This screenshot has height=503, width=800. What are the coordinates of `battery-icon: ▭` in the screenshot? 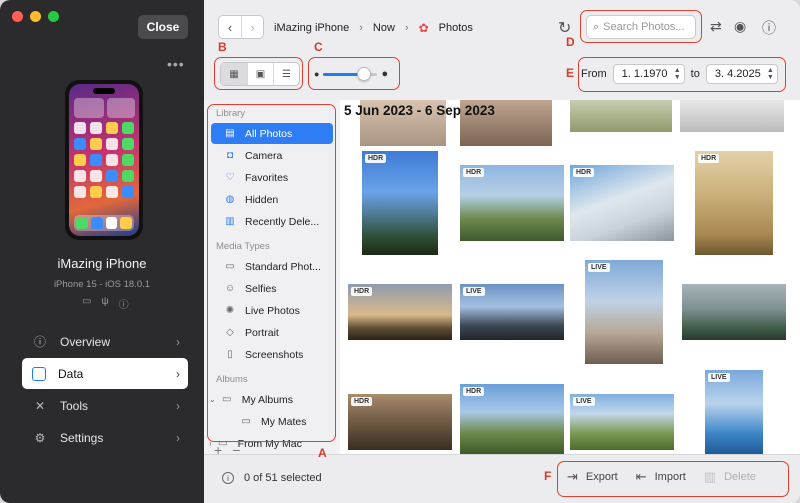 It's located at (87, 301).